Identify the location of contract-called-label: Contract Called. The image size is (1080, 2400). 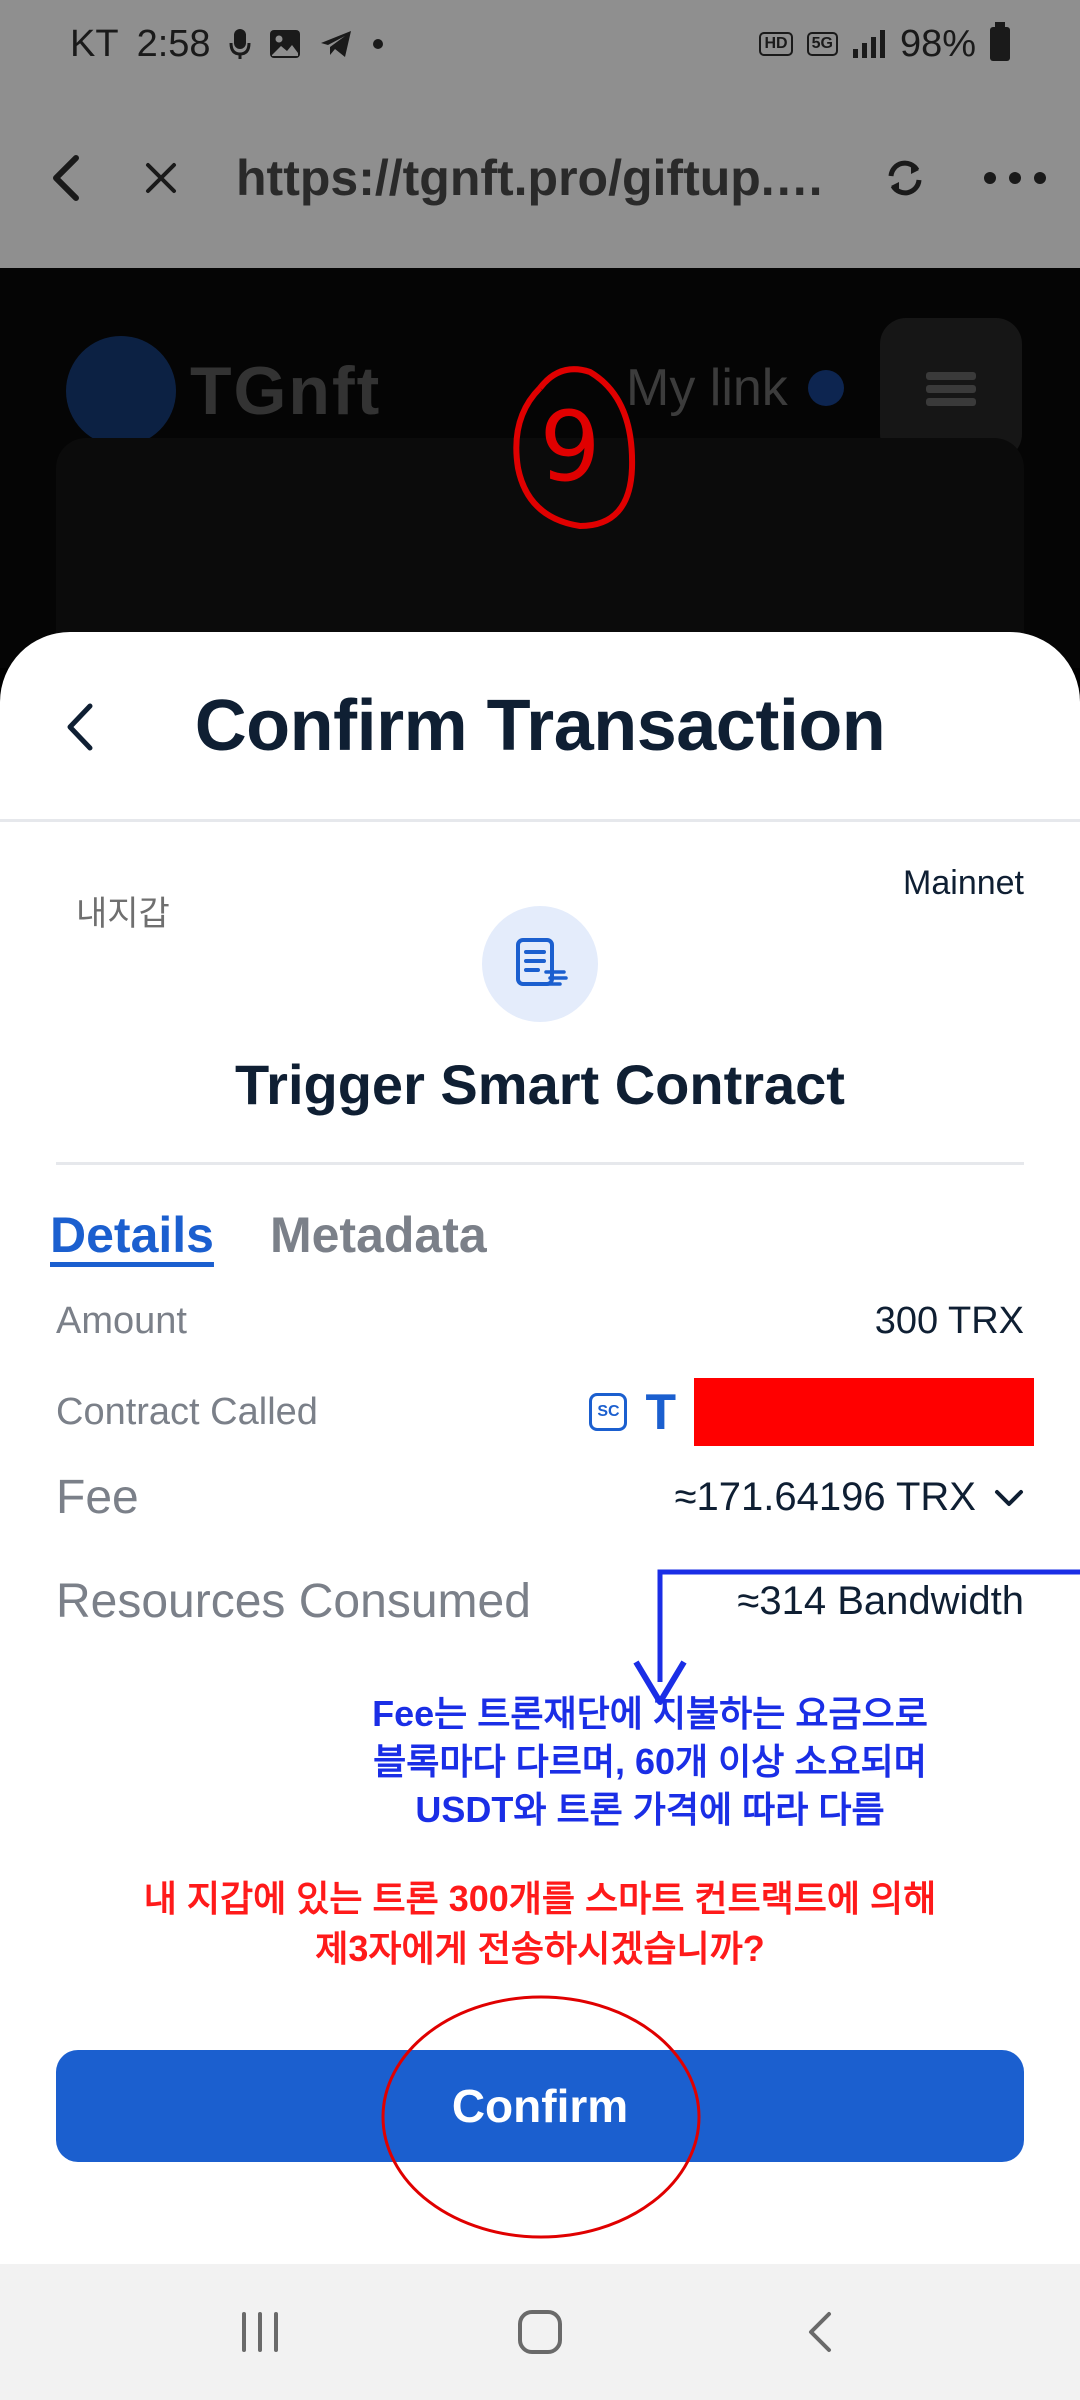
(187, 1411).